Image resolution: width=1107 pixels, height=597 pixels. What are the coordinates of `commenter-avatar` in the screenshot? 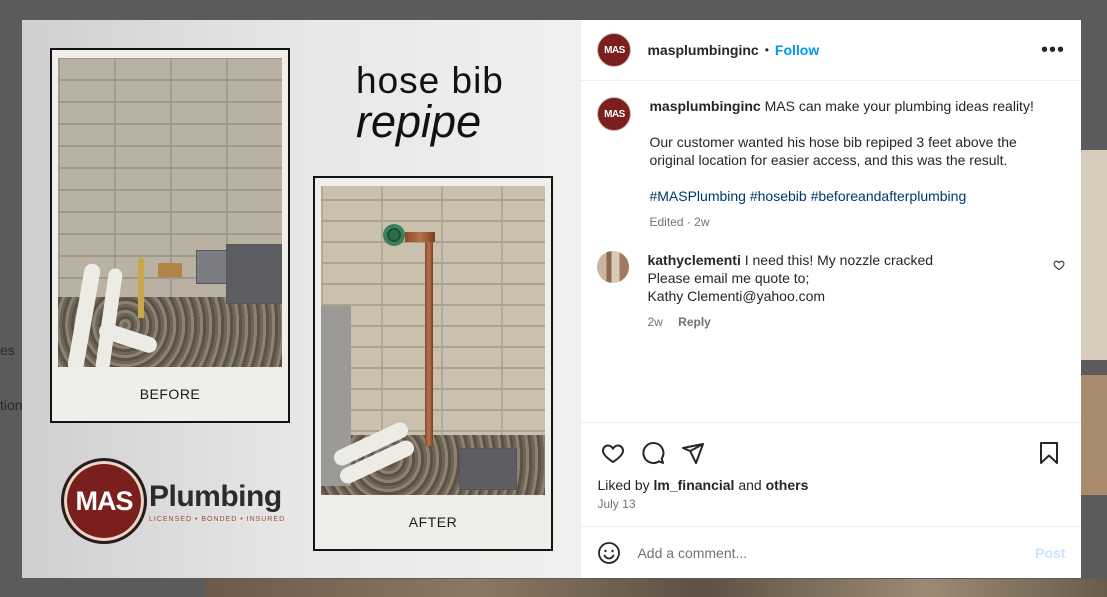 It's located at (613, 267).